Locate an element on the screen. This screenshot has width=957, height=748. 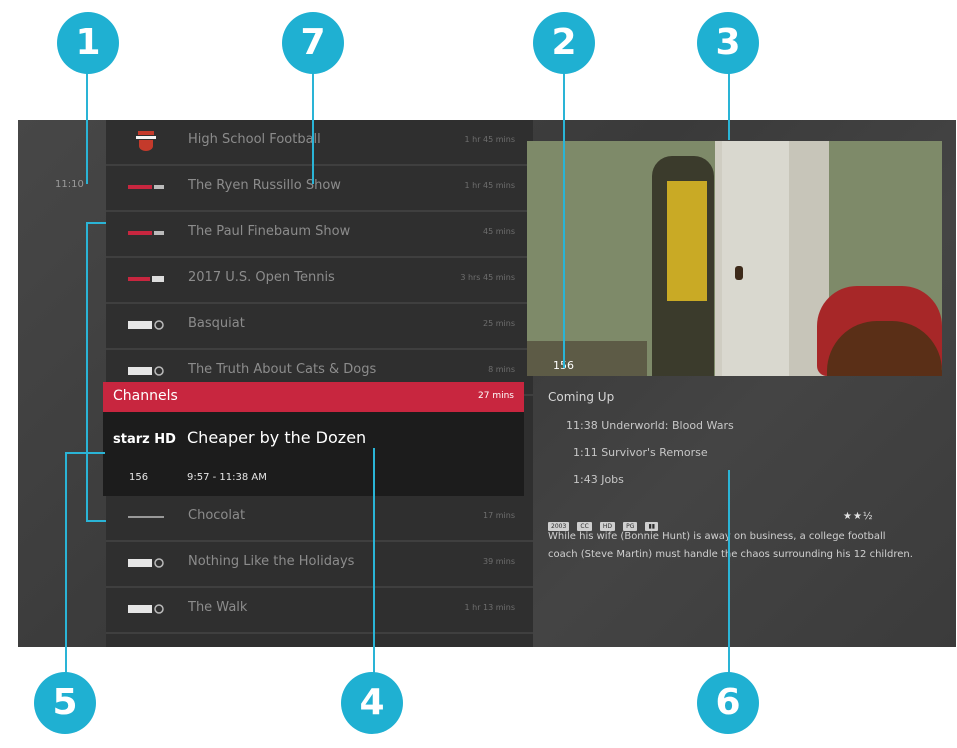
channels-bar-label: Channels is located at coordinates (145, 396).